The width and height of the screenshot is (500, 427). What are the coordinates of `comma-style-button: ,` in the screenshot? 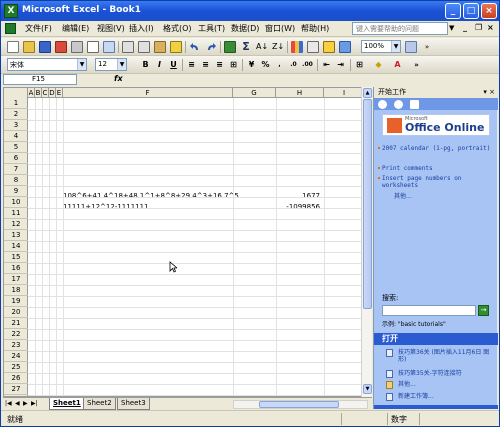 It's located at (279, 65).